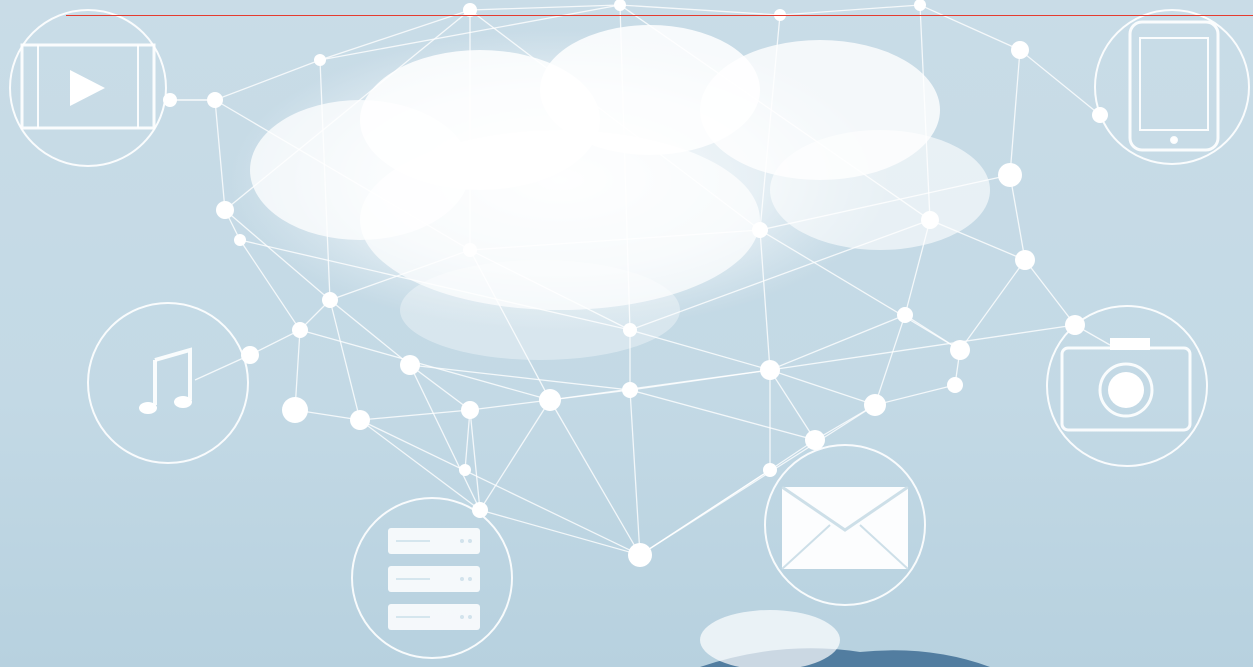  What do you see at coordinates (659, 15) in the screenshot?
I see `accent-line` at bounding box center [659, 15].